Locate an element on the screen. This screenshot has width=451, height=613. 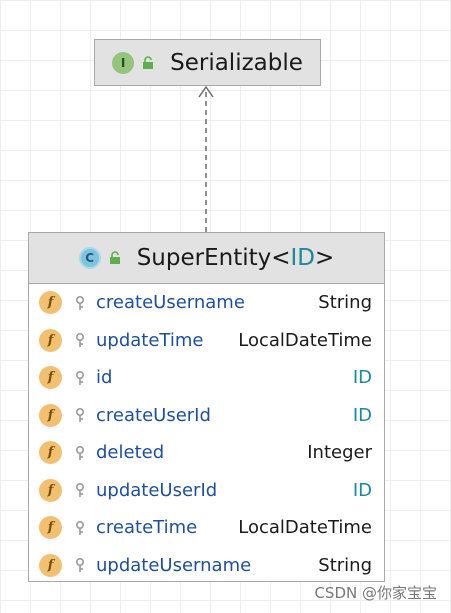
field-row: f deleted Integer is located at coordinates (206, 453).